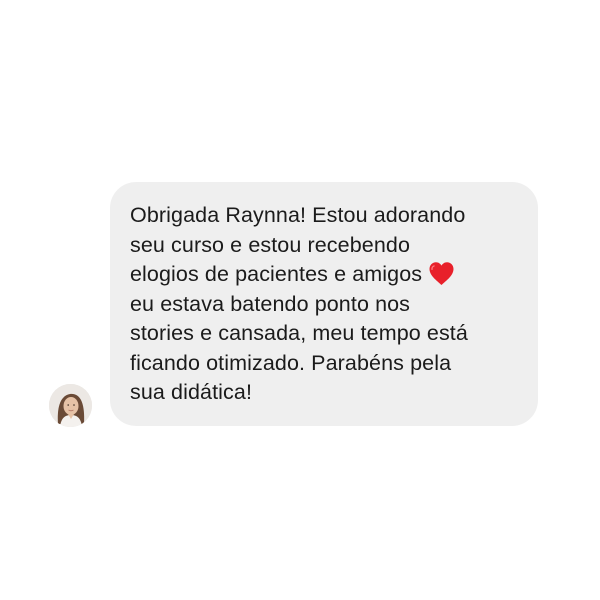 The height and width of the screenshot is (600, 600). Describe the element at coordinates (270, 303) in the screenshot. I see `message-line: eu estava batendo ponto nos` at that location.